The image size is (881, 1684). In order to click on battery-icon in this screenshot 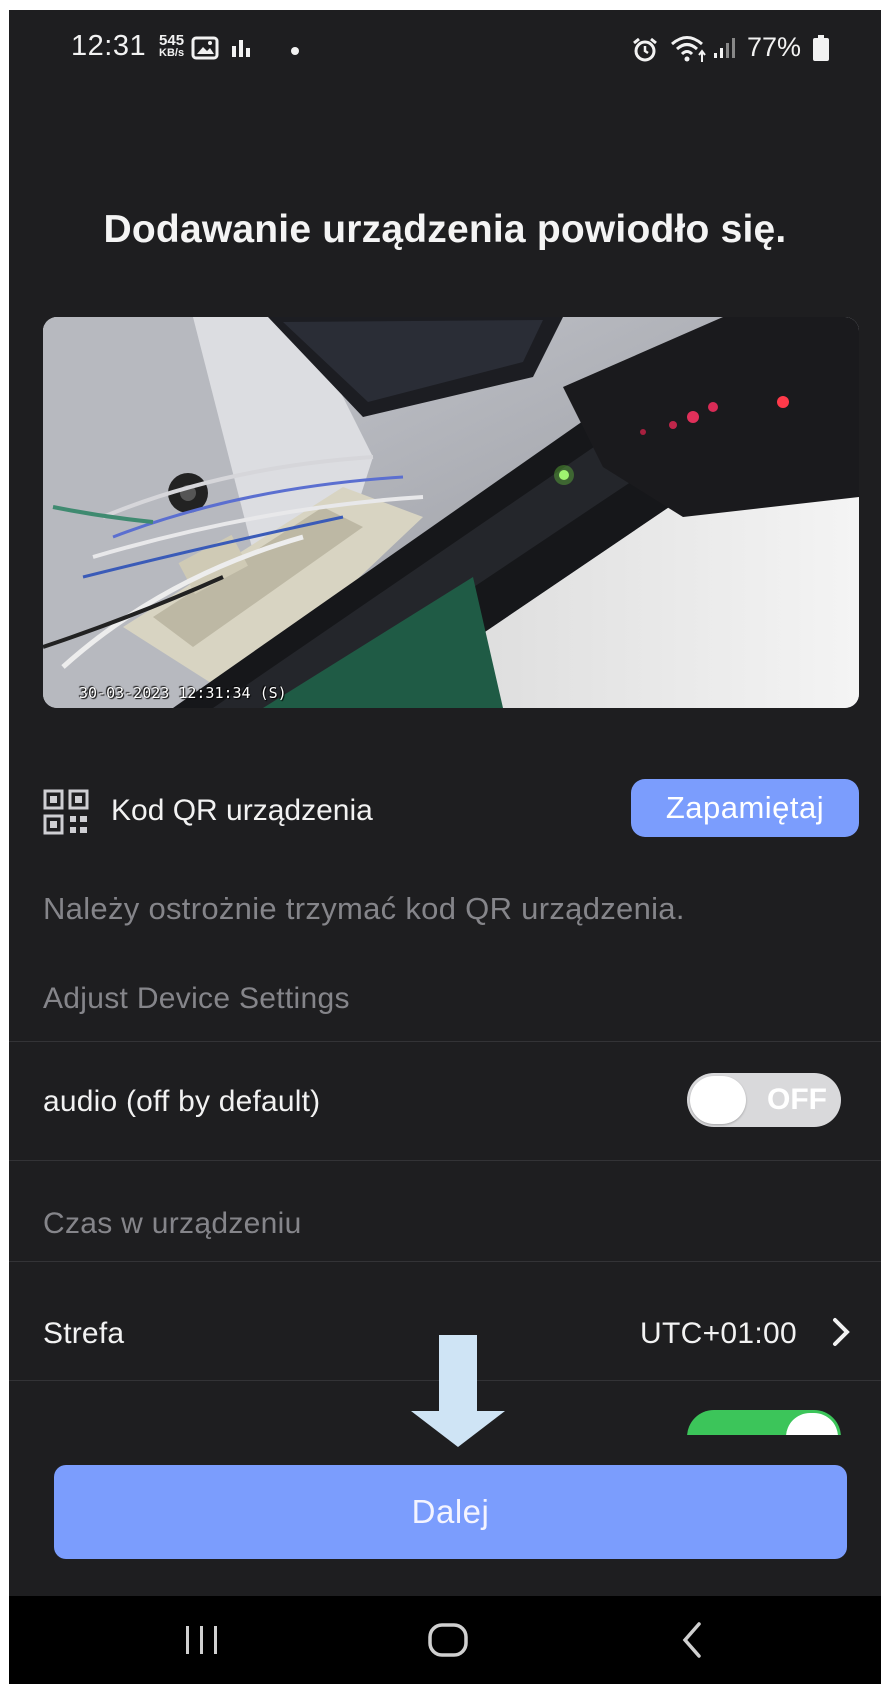, I will do `click(821, 48)`.